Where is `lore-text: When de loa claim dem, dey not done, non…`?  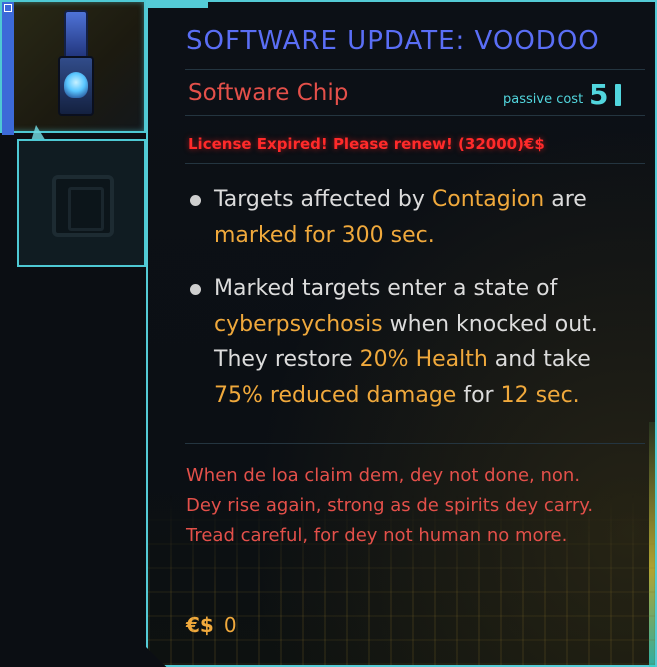
lore-text: When de loa claim dem, dey not done, non… is located at coordinates (390, 505).